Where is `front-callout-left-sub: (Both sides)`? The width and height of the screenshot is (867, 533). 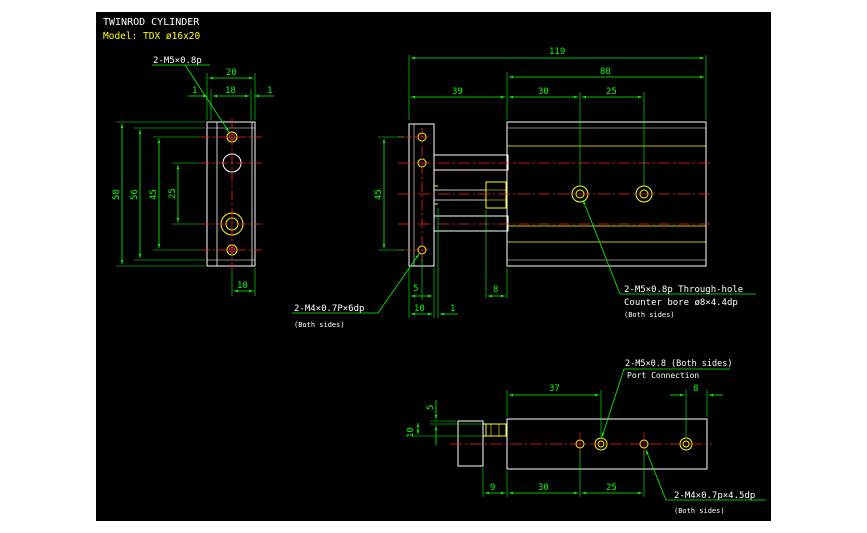 front-callout-left-sub: (Both sides) is located at coordinates (319, 325).